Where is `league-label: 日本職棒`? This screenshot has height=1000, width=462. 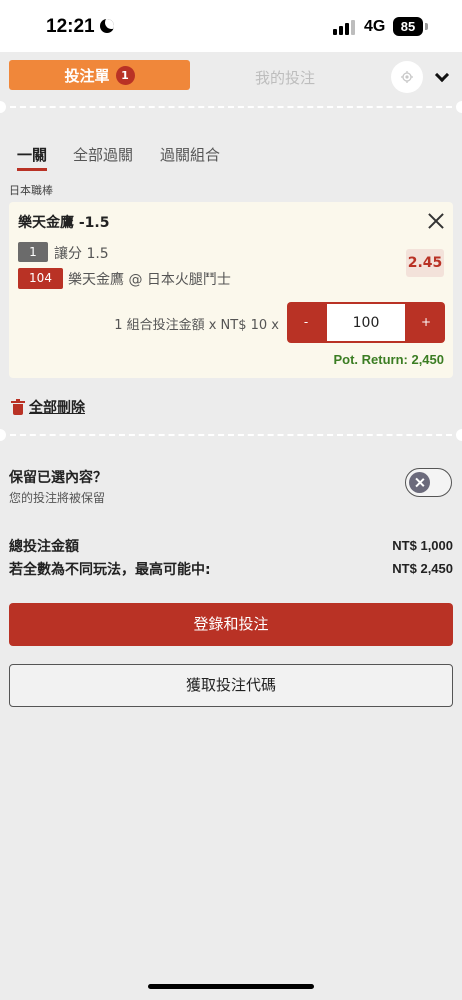
league-label: 日本職棒 is located at coordinates (31, 190).